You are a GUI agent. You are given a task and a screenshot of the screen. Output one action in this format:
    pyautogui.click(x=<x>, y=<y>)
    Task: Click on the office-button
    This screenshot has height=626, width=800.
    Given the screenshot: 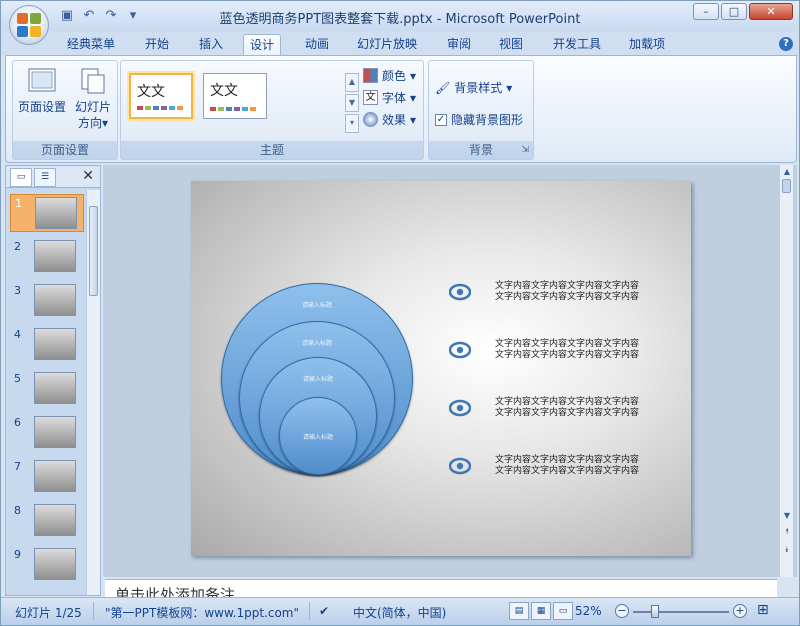 What is the action you would take?
    pyautogui.click(x=29, y=25)
    